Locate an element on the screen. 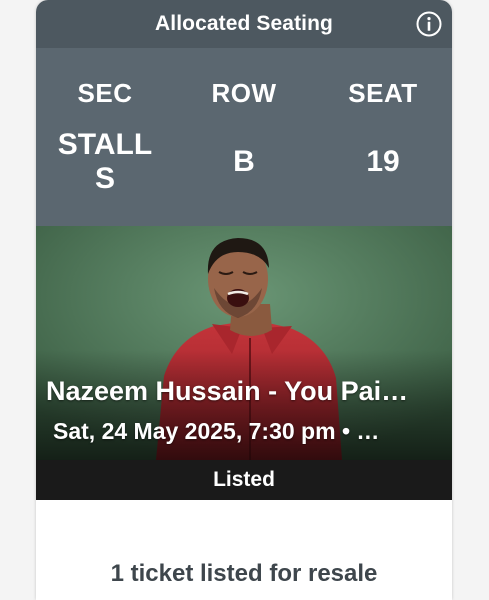 This screenshot has width=489, height=600. status-label: Listed is located at coordinates (244, 479).